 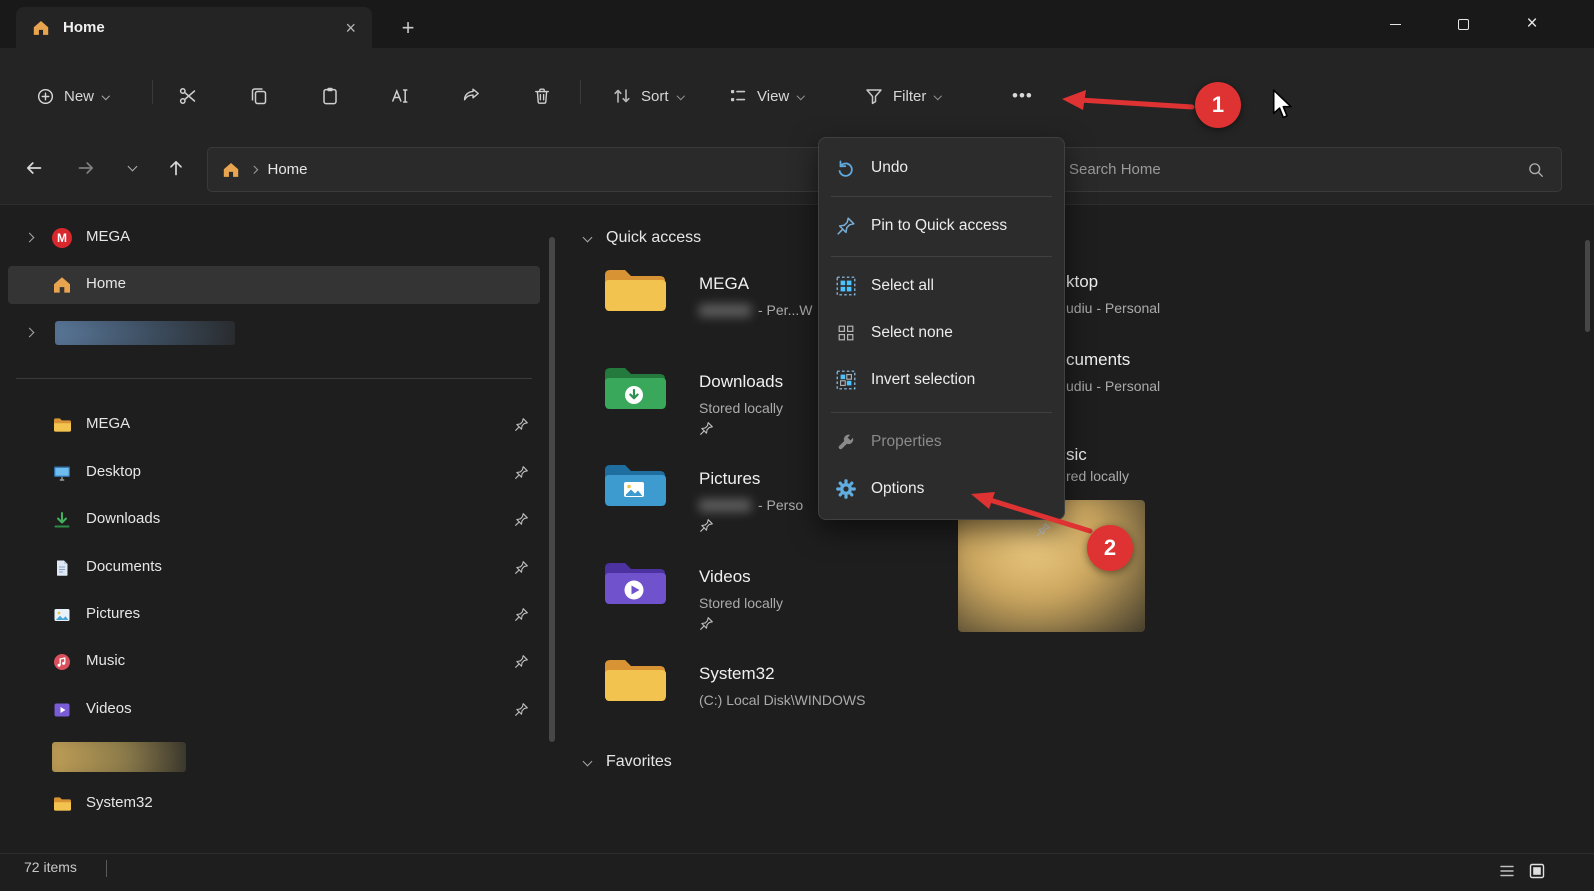 What do you see at coordinates (109, 708) in the screenshot?
I see `sidebar-item-label: Videos` at bounding box center [109, 708].